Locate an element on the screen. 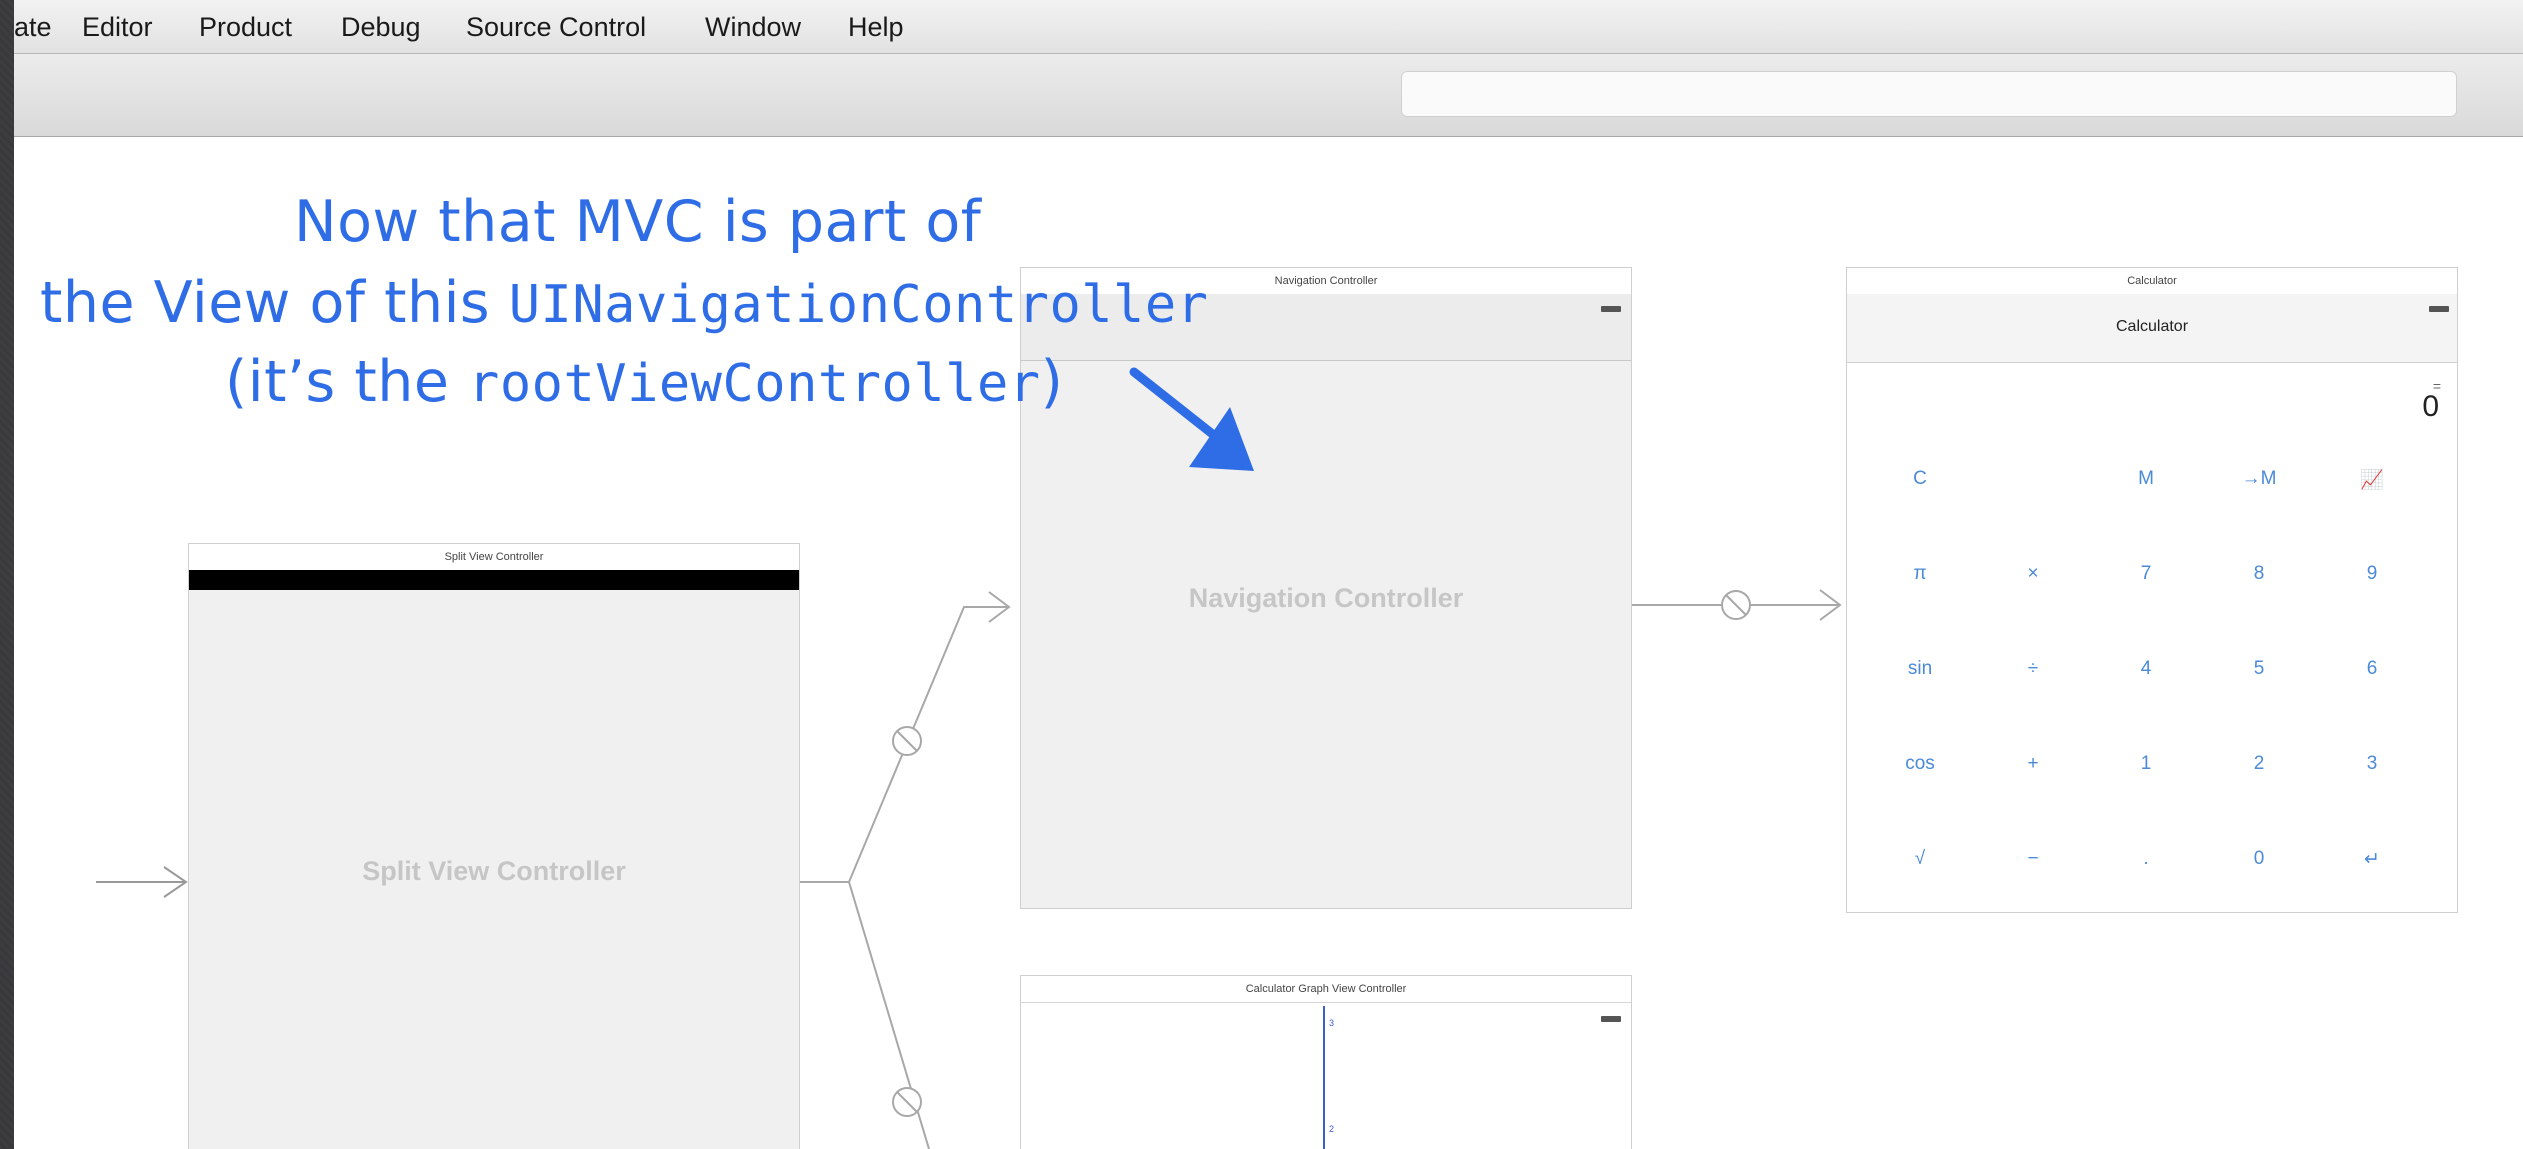 The width and height of the screenshot is (2523, 1149). annotation-code: rootViewController is located at coordinates (754, 384).